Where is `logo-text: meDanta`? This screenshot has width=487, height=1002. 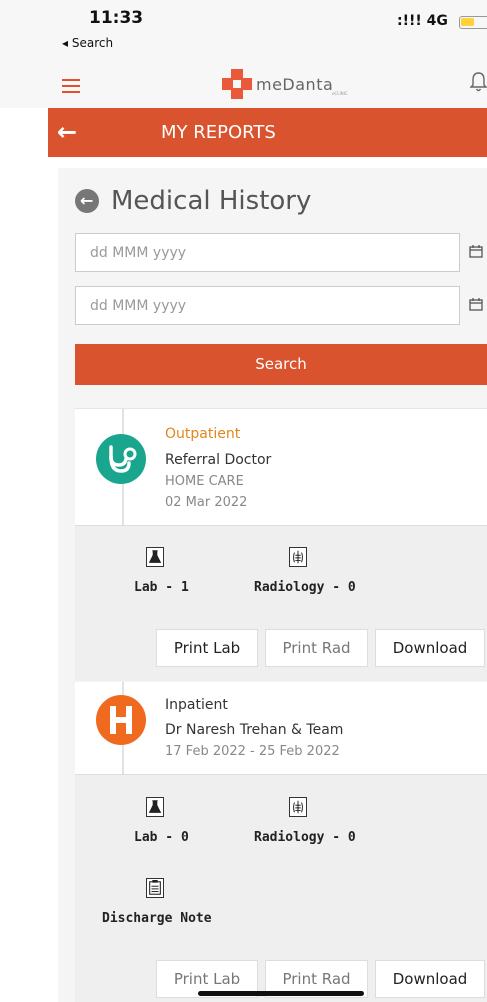 logo-text: meDanta is located at coordinates (295, 84).